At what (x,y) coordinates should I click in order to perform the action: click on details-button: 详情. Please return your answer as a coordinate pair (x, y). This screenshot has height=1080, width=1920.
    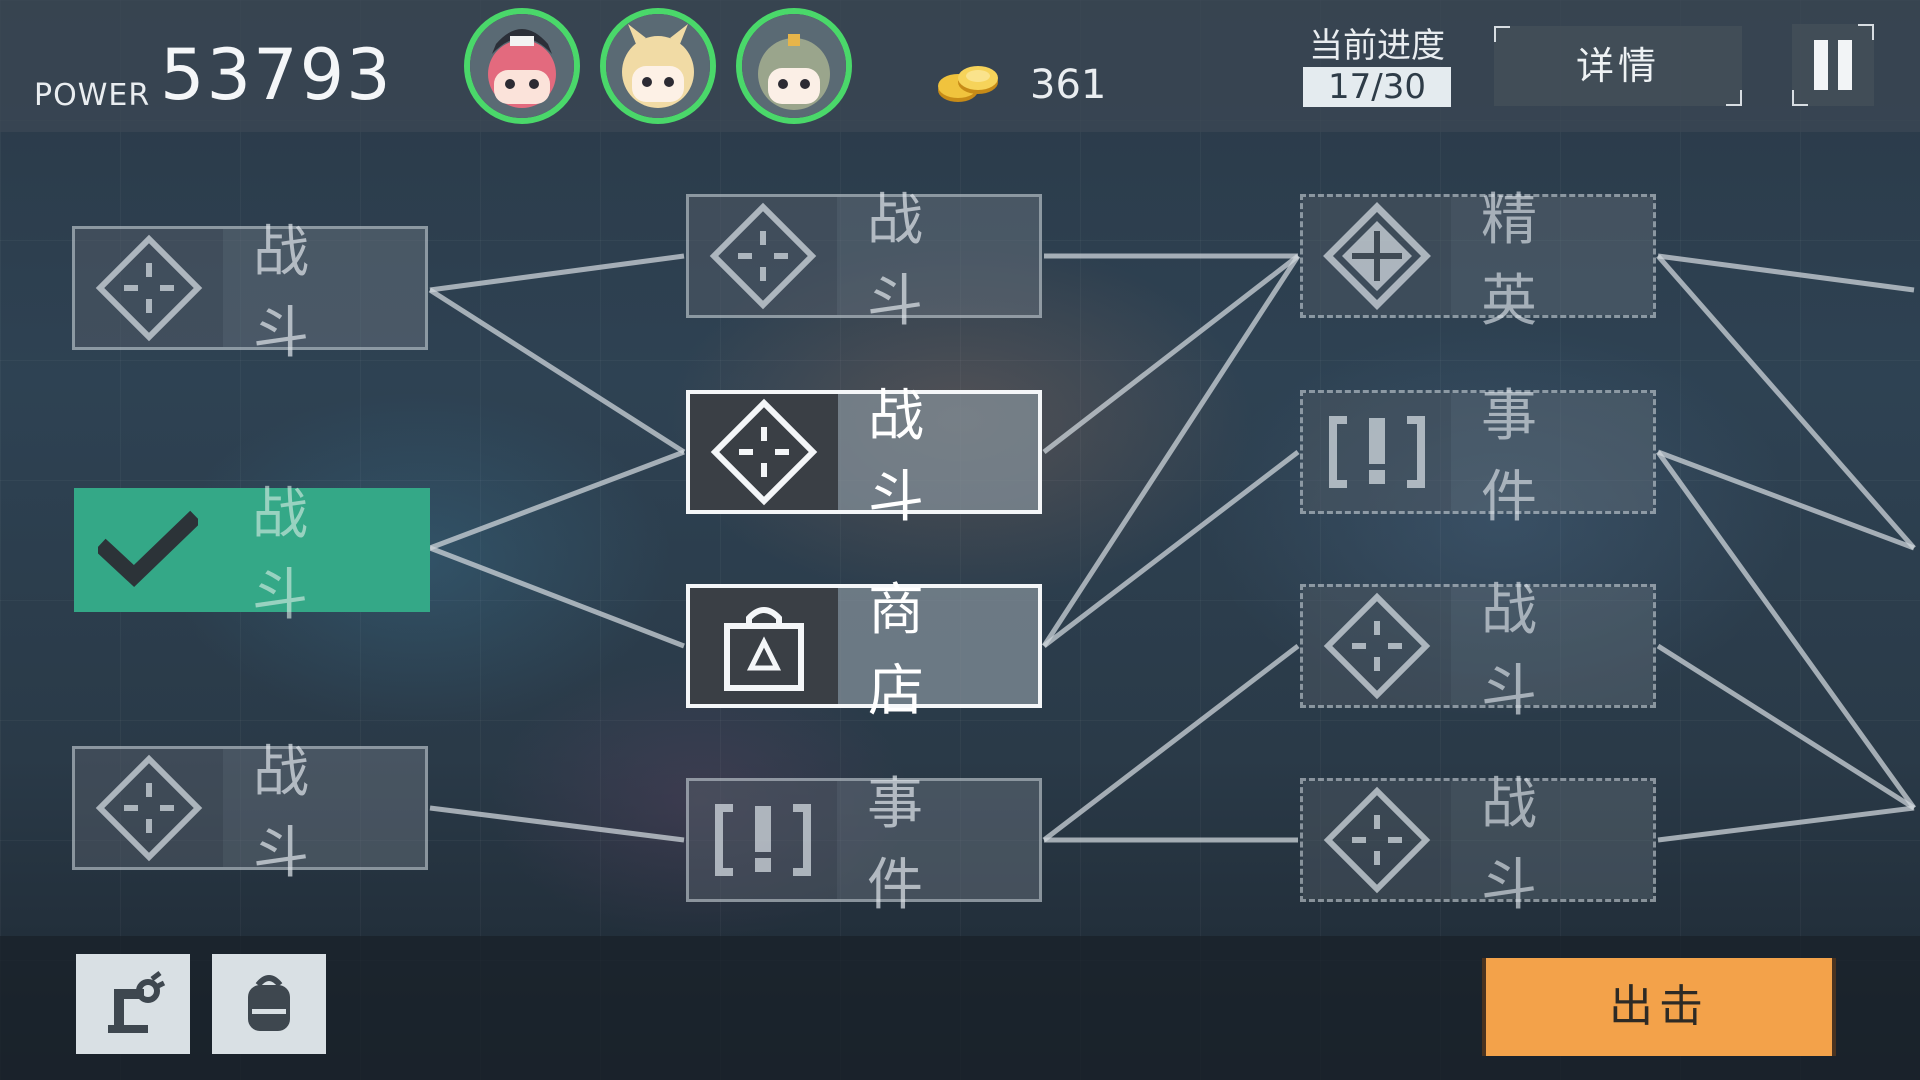
    Looking at the image, I should click on (1618, 66).